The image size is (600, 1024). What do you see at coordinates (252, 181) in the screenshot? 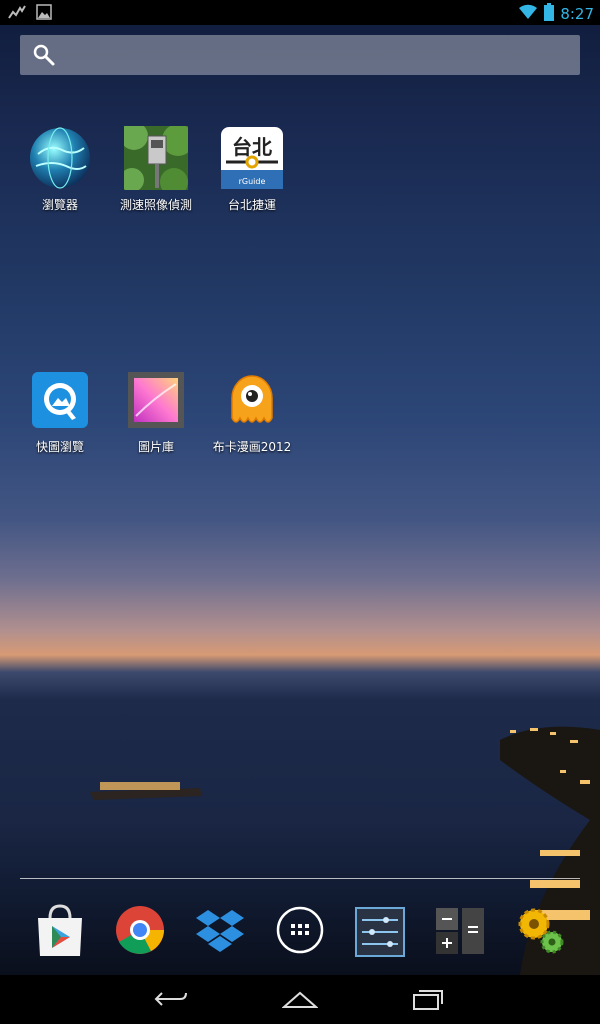
I see `metro-sub-text: rGuide` at bounding box center [252, 181].